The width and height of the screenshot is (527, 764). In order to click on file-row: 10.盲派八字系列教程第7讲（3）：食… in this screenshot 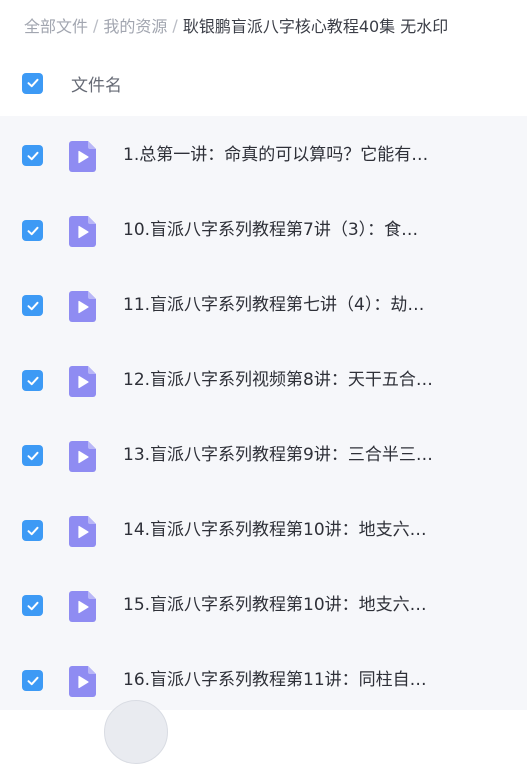, I will do `click(263, 228)`.